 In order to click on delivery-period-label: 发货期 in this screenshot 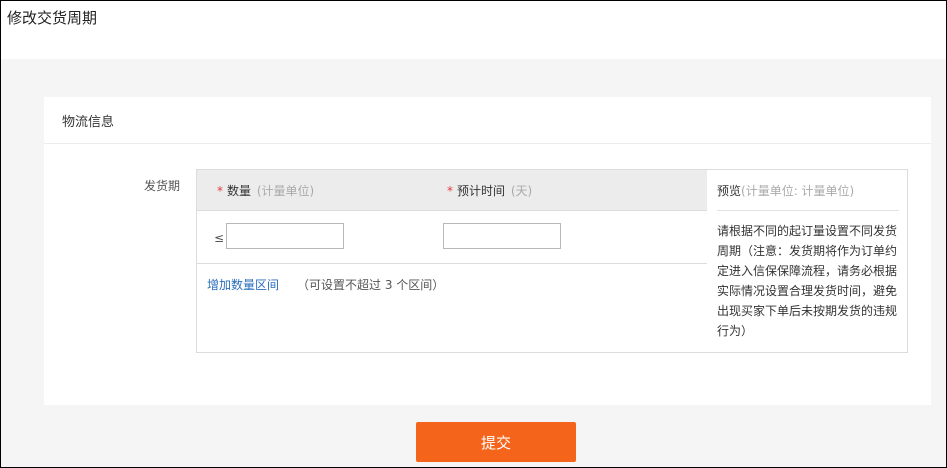, I will do `click(162, 186)`.